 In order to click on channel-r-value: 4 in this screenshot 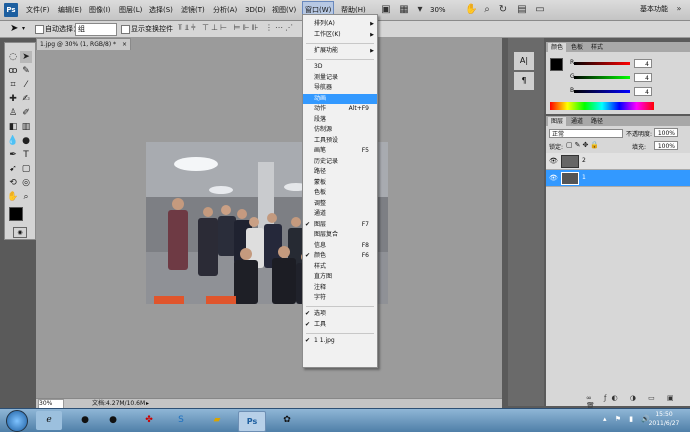, I will do `click(643, 63)`.